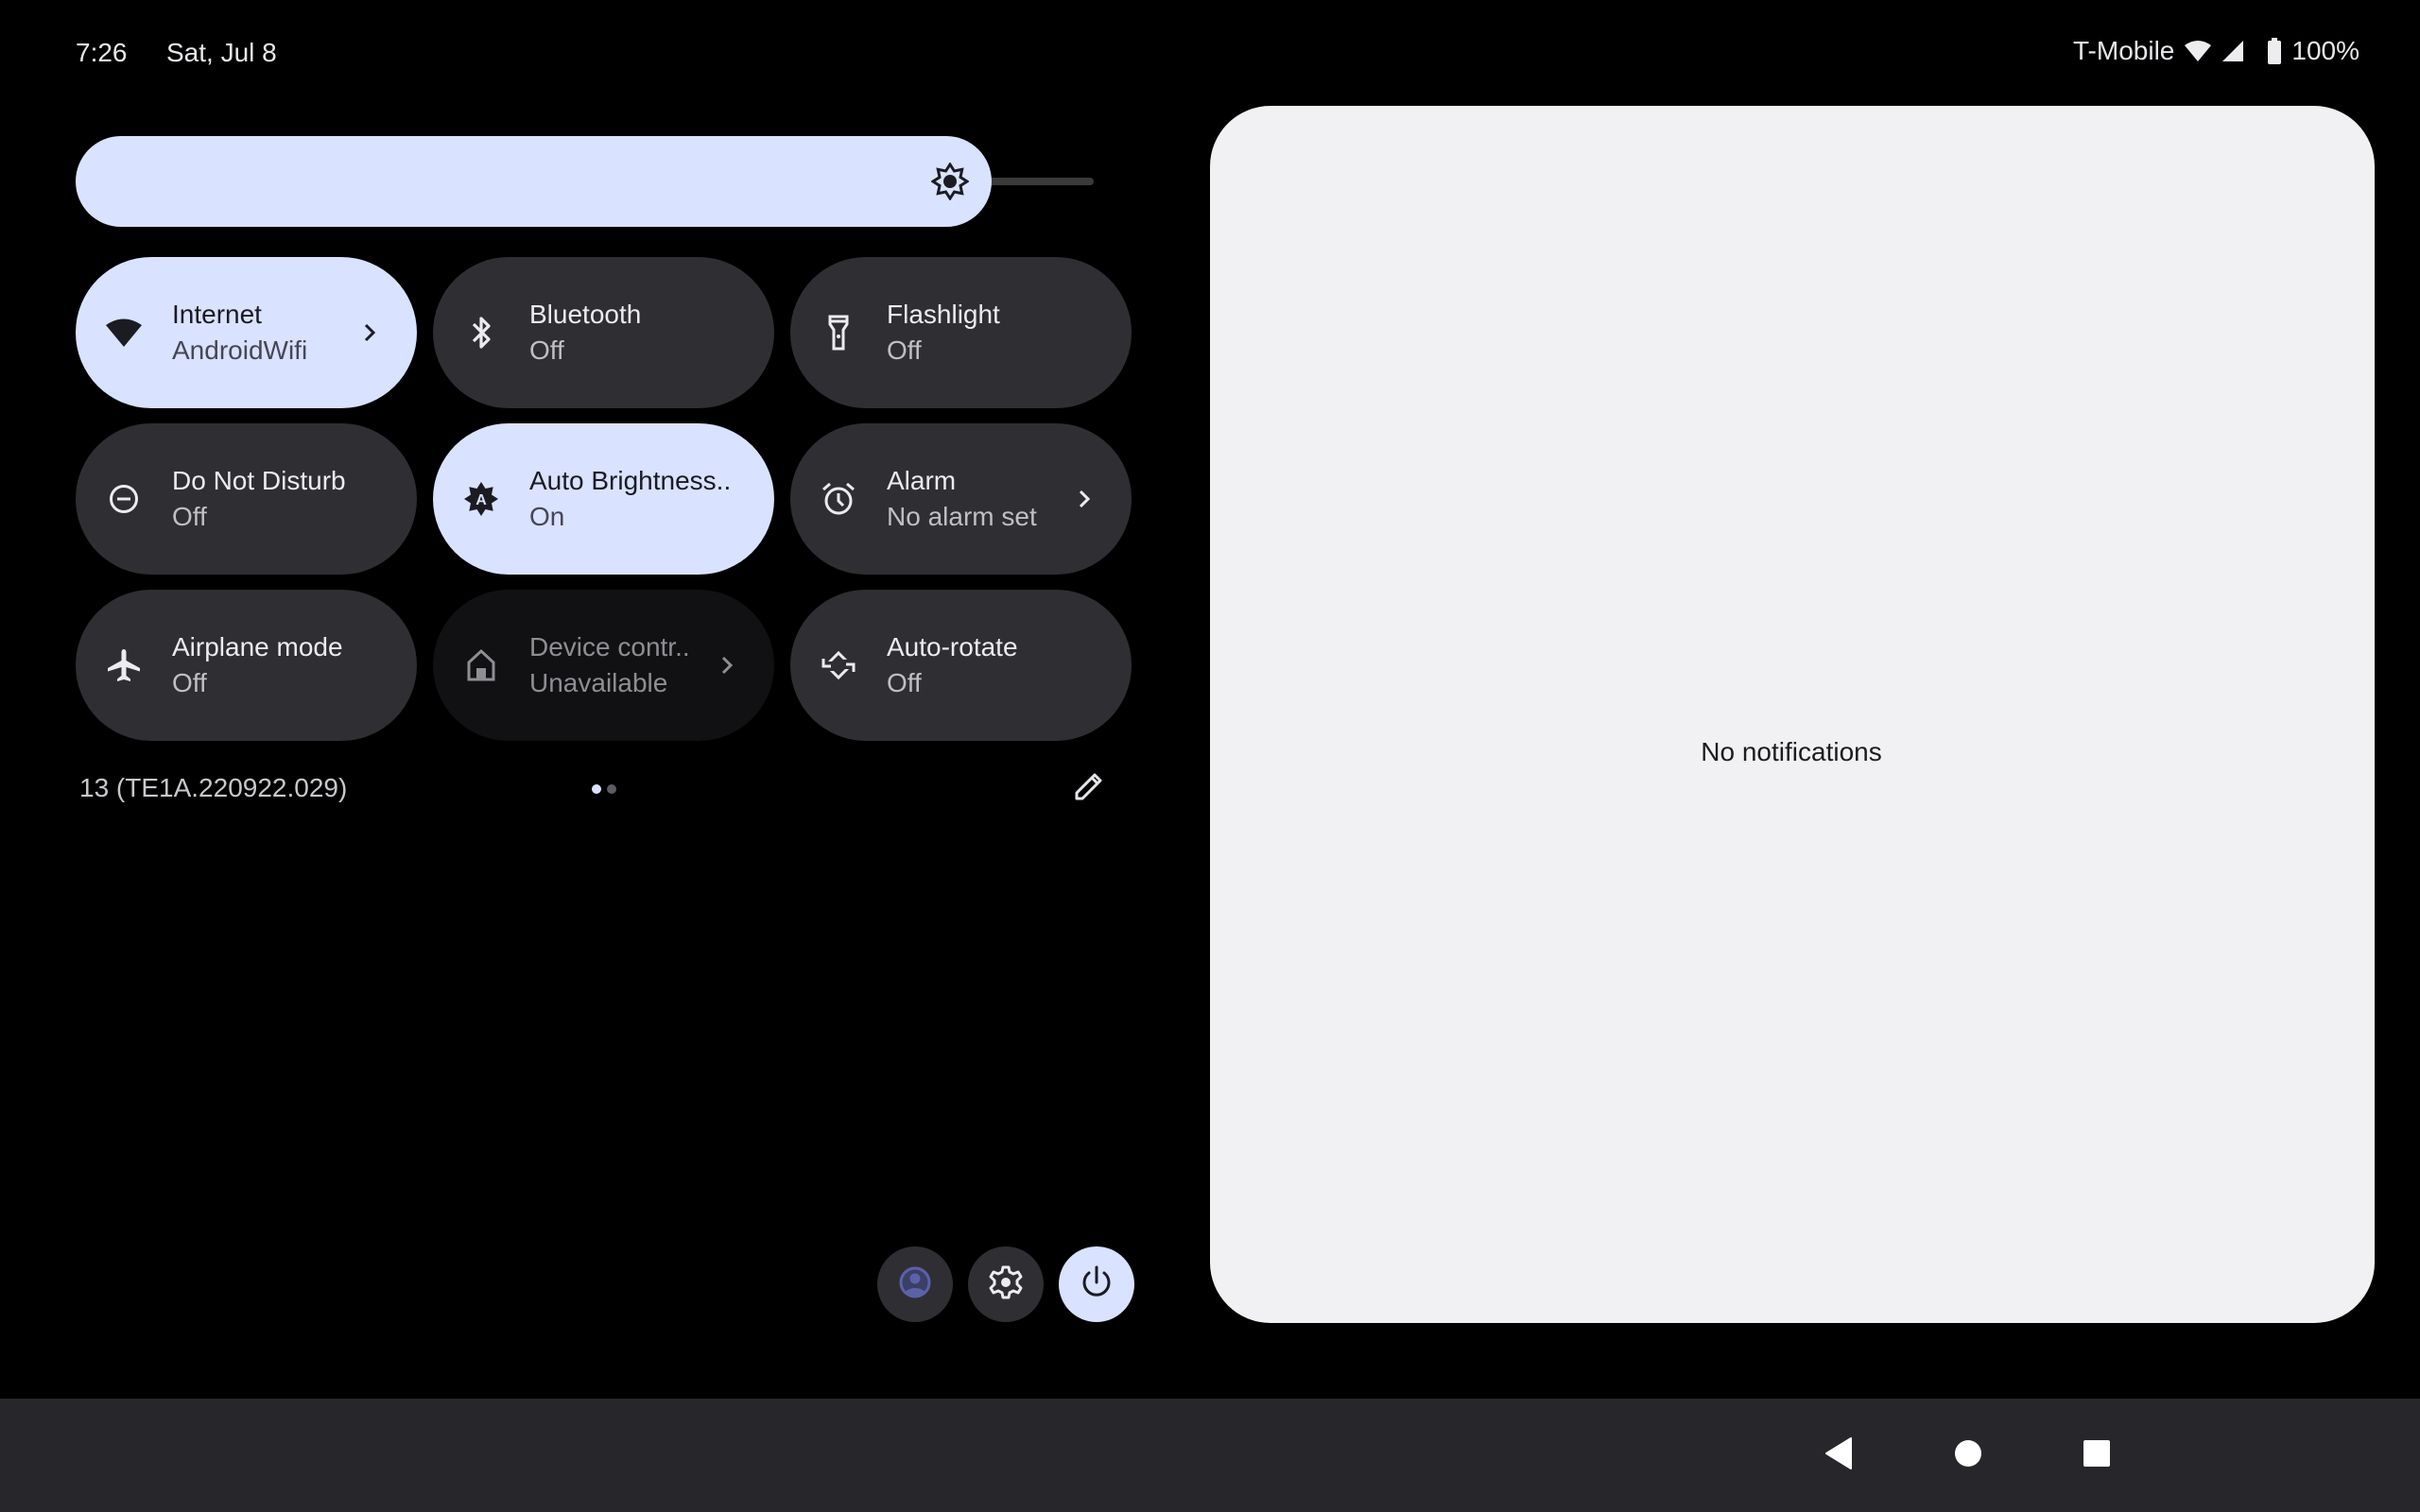 The width and height of the screenshot is (2420, 1512). Describe the element at coordinates (961, 665) in the screenshot. I see `tile-auto-rotate: Auto-rotate Off` at that location.